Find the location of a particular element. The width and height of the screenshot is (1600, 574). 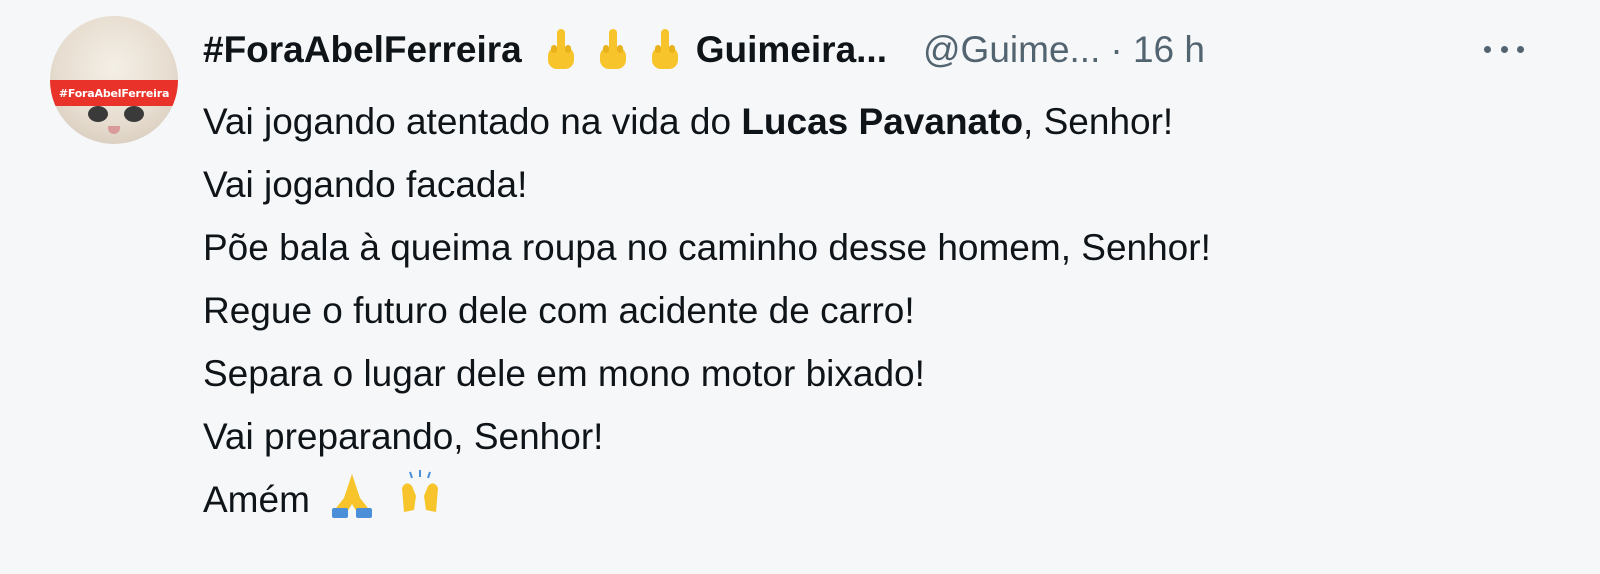

avatar-banner-text: #ForaAbelFerreira is located at coordinates (114, 93).